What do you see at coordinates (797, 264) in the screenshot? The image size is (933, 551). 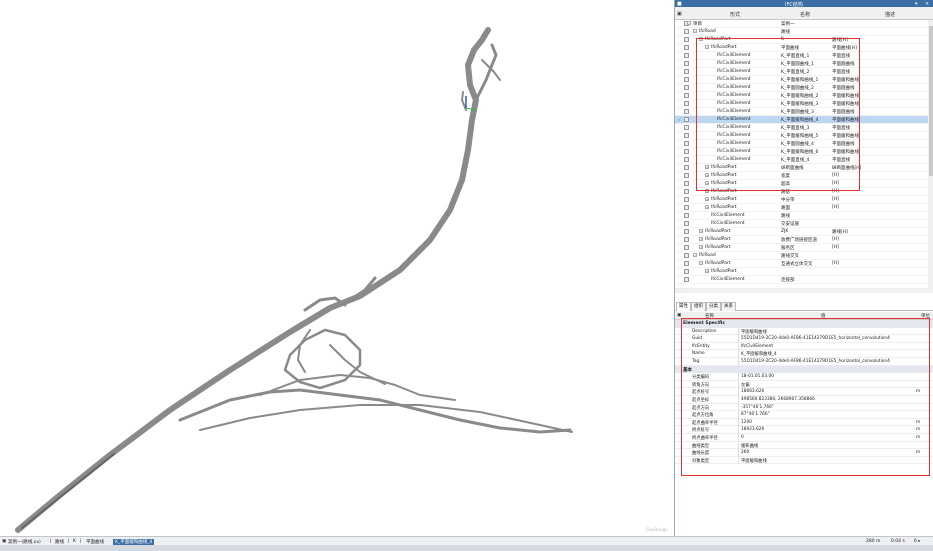 I see `tree-name: 互通式立体交叉` at bounding box center [797, 264].